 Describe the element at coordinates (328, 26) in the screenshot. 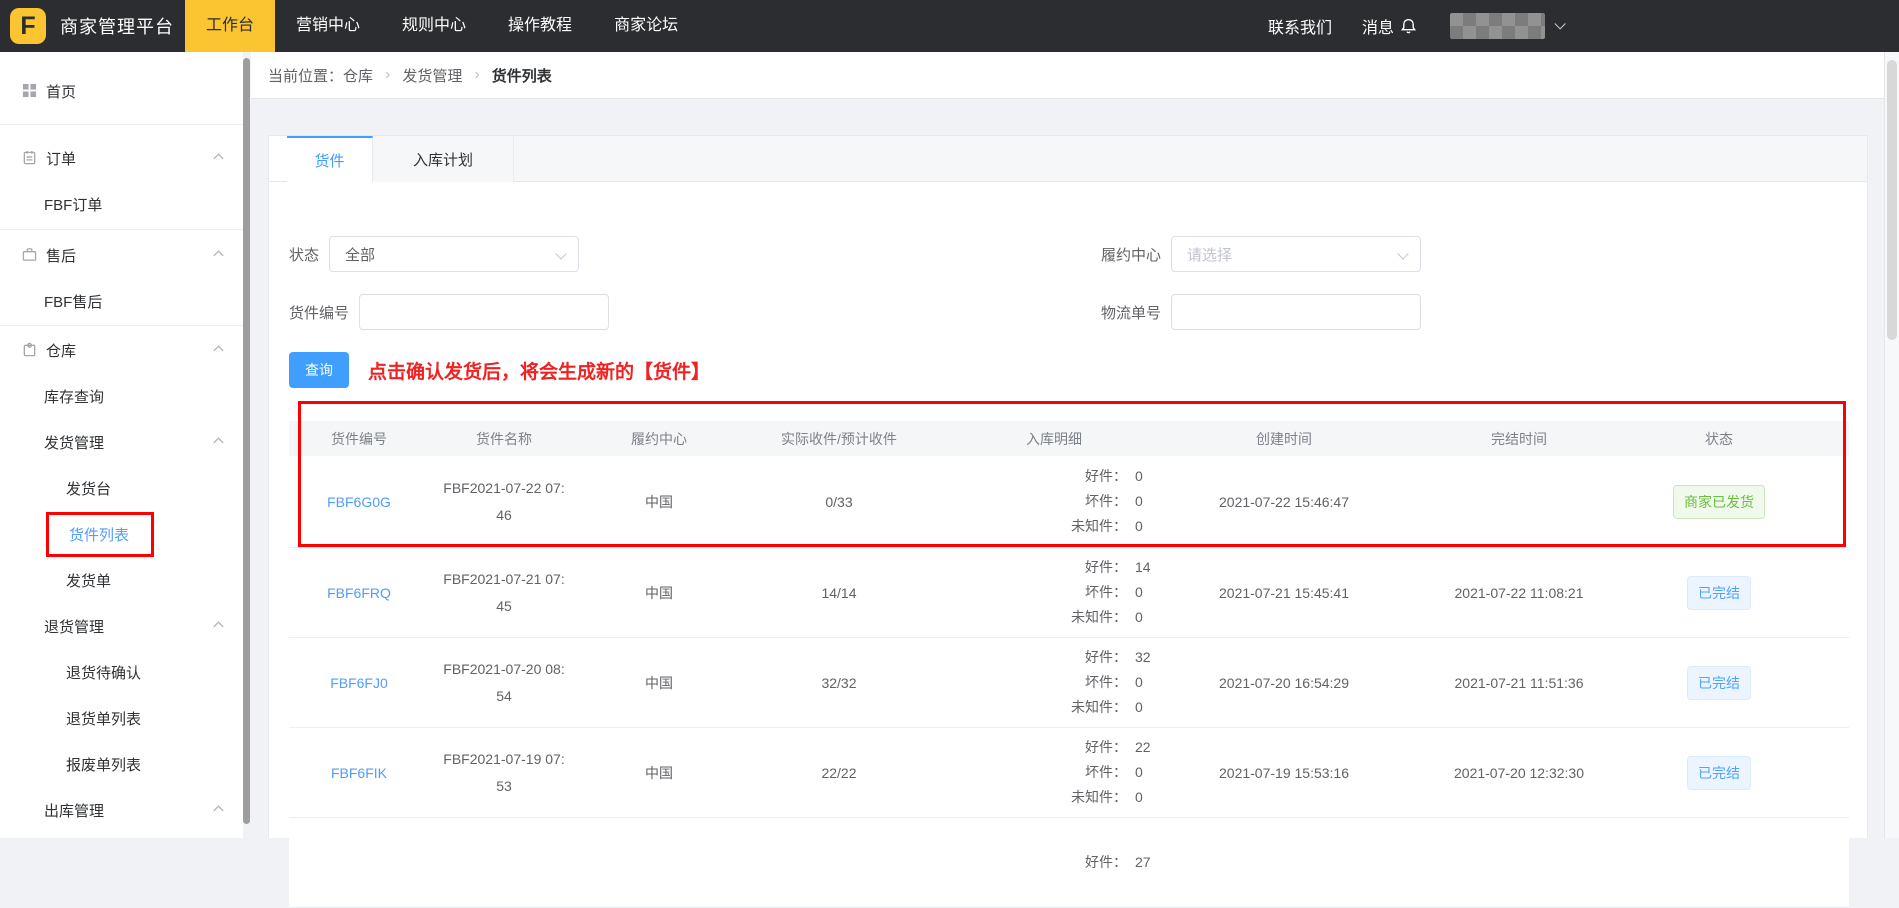

I see `top-nav-marketing: 营销中心` at that location.